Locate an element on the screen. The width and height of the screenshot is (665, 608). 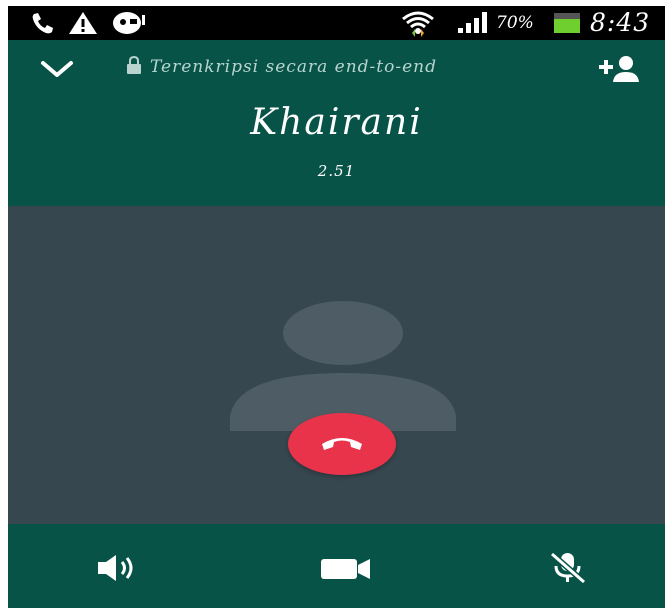
caller-name: Khairani is located at coordinates (336, 122).